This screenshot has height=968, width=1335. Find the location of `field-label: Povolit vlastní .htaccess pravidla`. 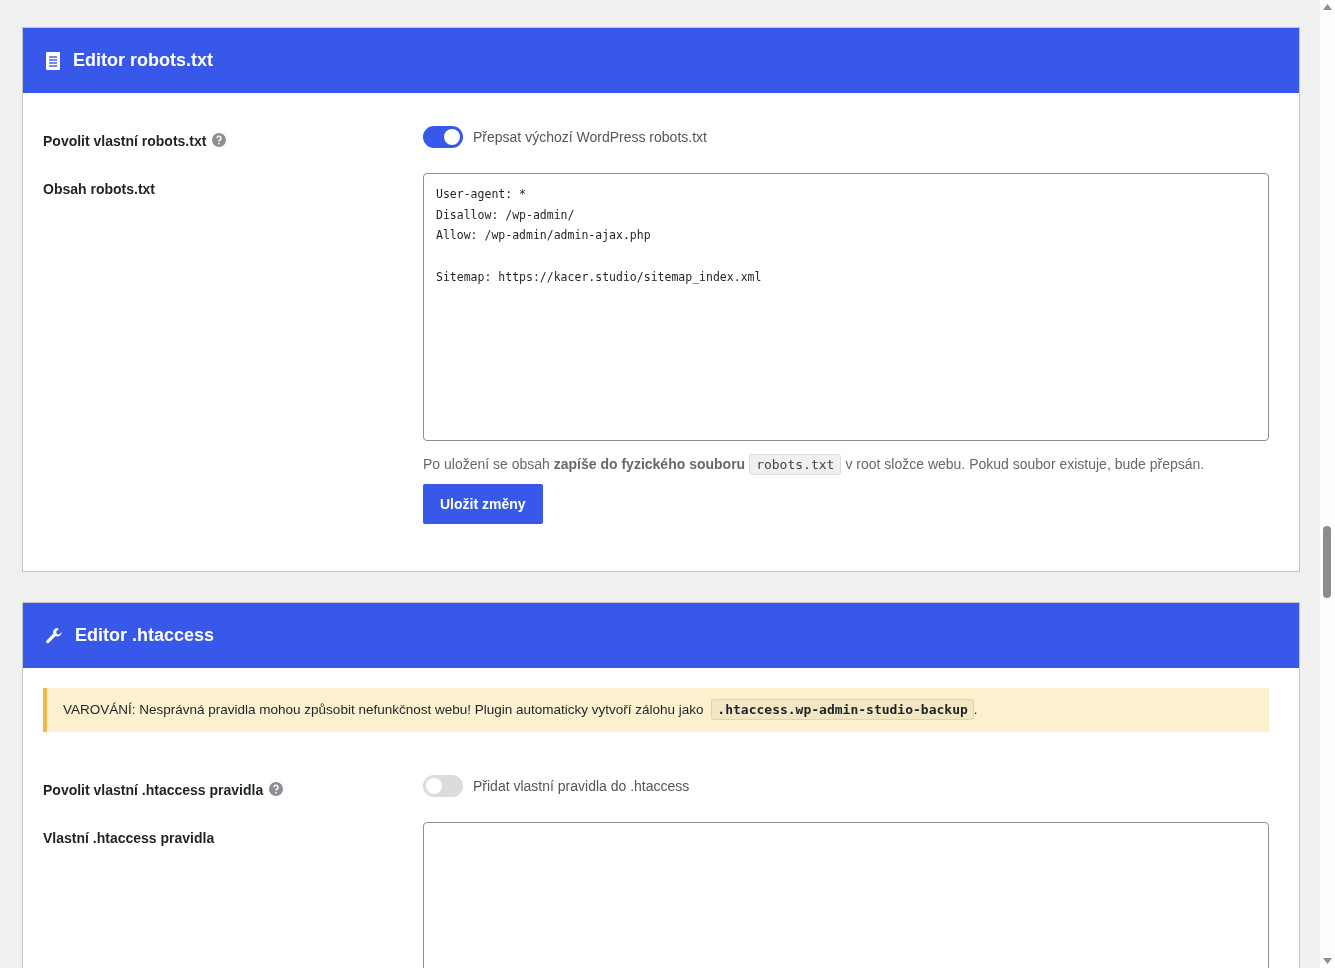

field-label: Povolit vlastní .htaccess pravidla is located at coordinates (153, 790).